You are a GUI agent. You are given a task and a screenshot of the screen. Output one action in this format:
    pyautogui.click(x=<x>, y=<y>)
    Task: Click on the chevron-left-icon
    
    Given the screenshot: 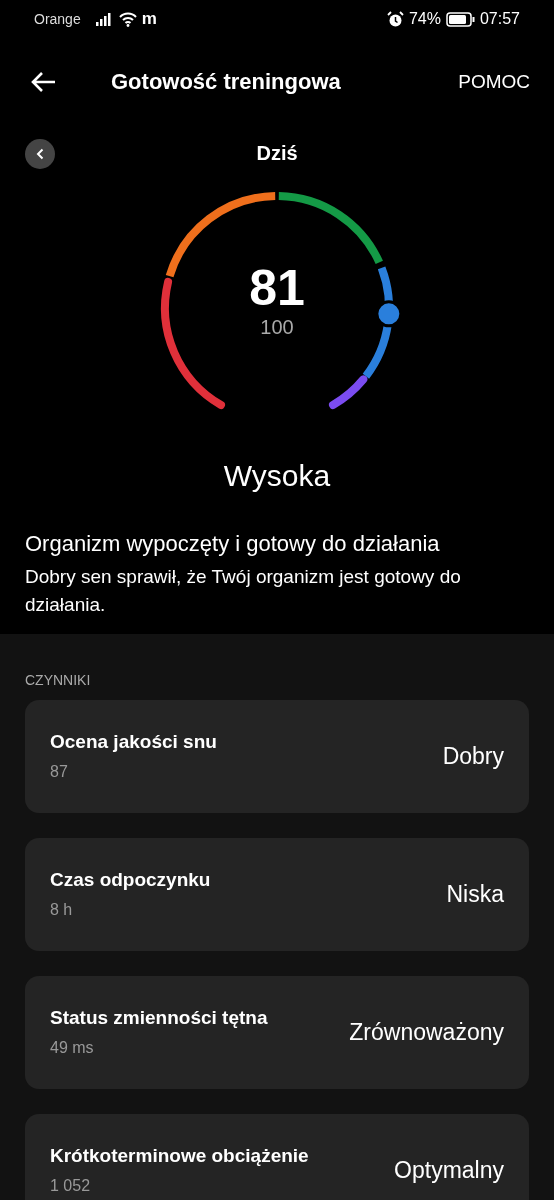 What is the action you would take?
    pyautogui.click(x=40, y=154)
    